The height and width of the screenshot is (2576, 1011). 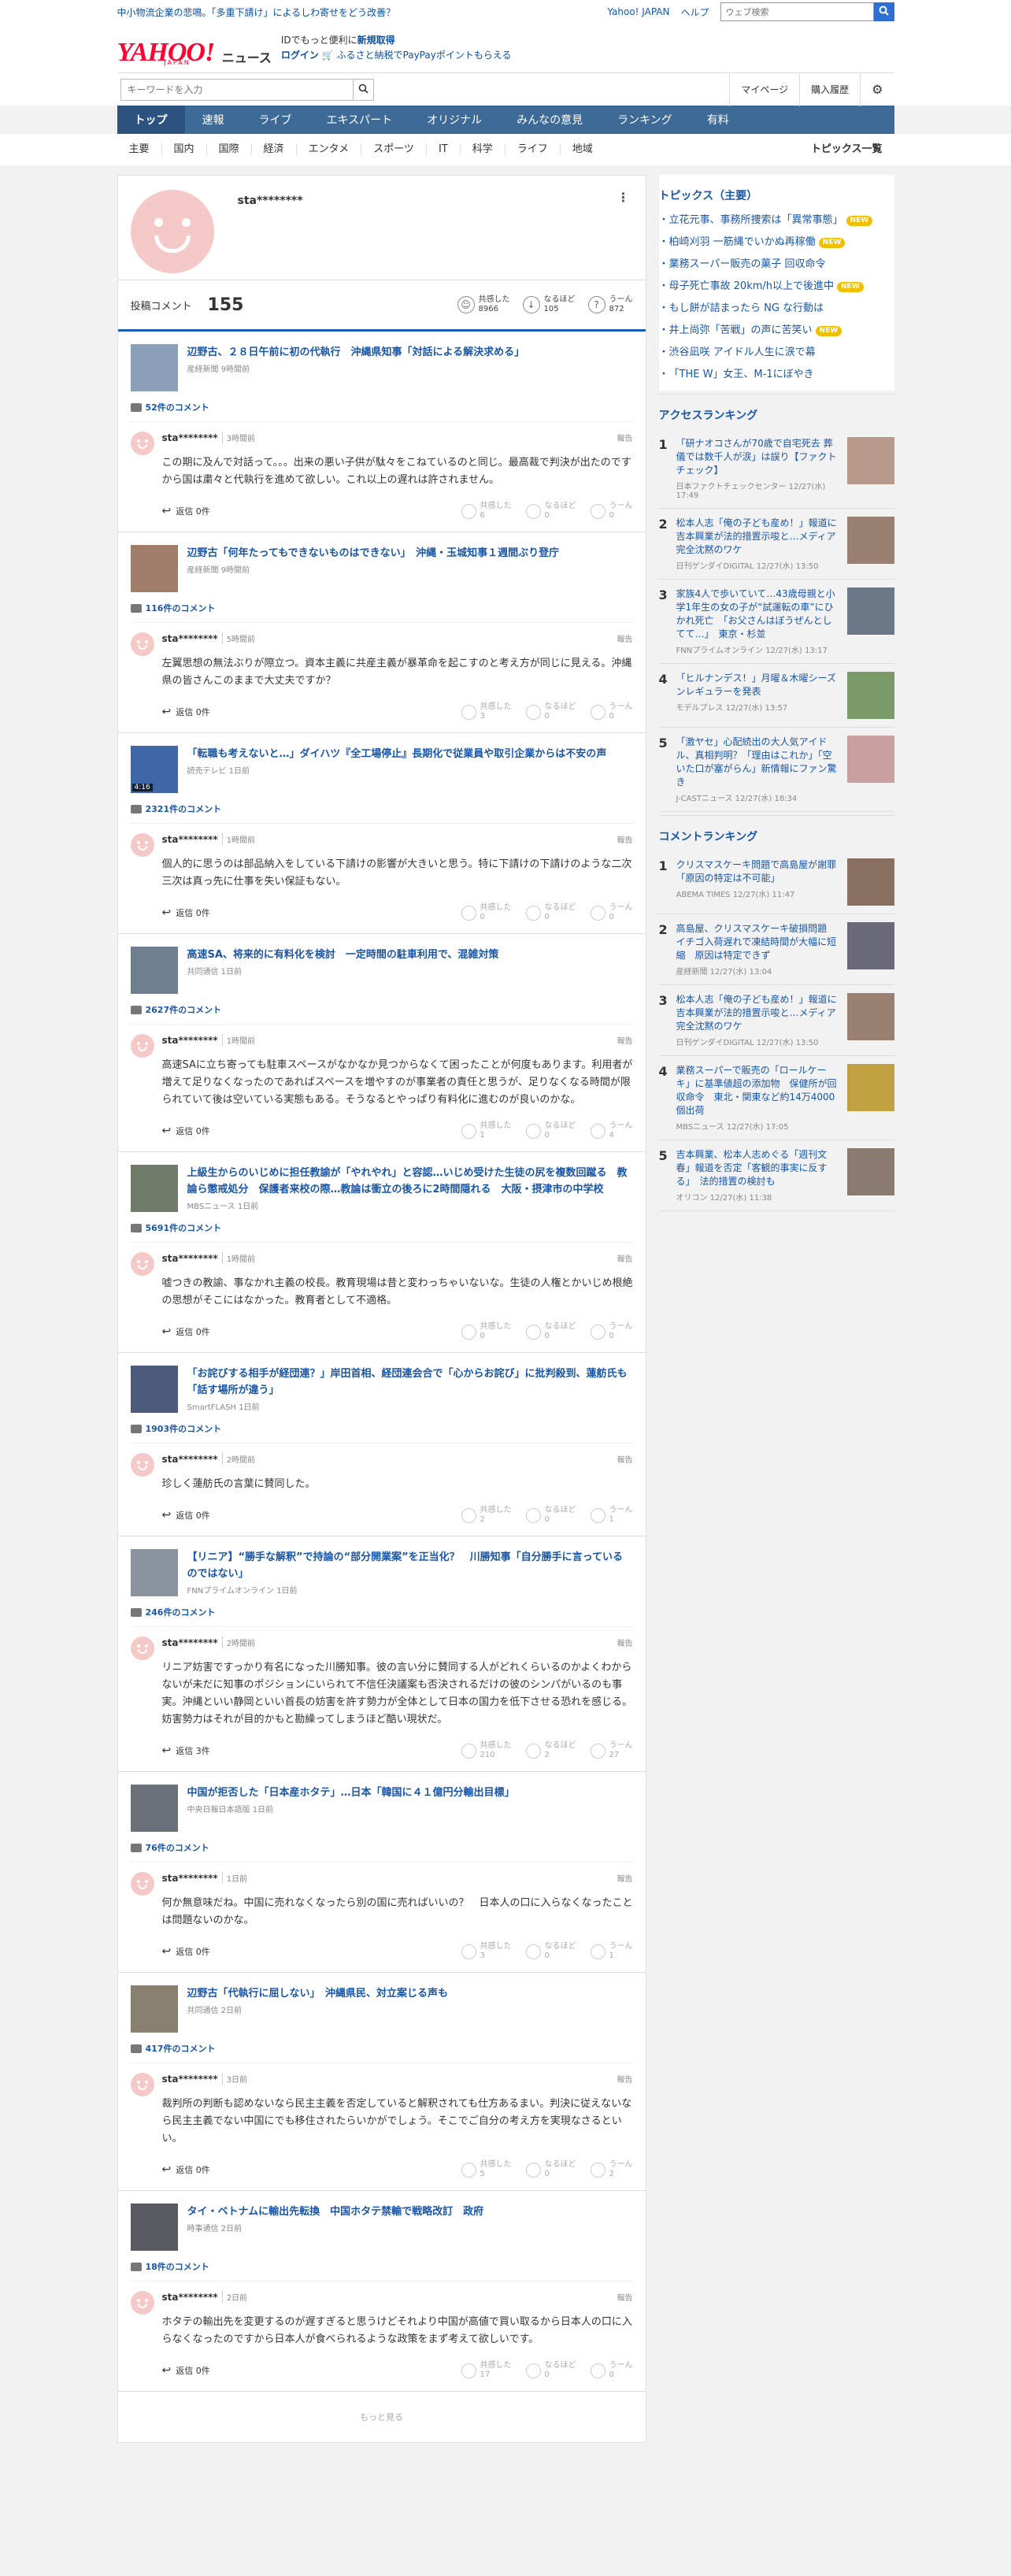 What do you see at coordinates (300, 55) in the screenshot?
I see `login-link: ログイン` at bounding box center [300, 55].